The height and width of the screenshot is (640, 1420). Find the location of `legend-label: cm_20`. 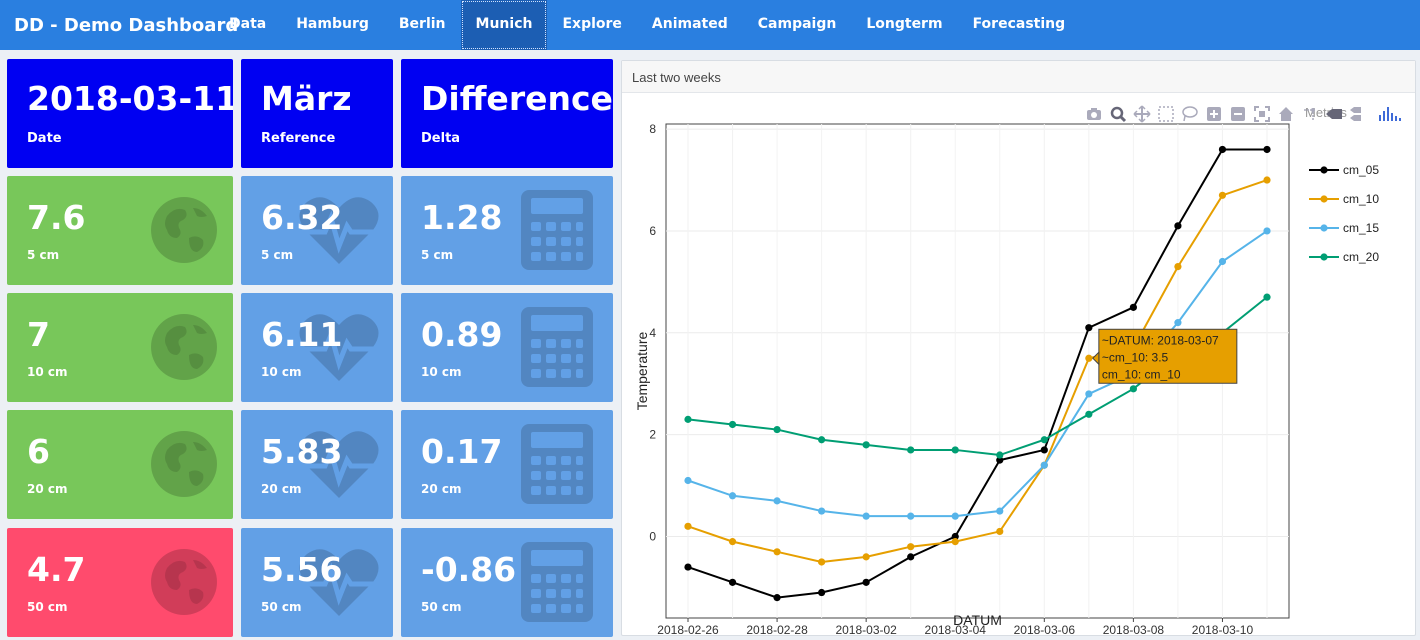

legend-label: cm_20 is located at coordinates (1361, 257).